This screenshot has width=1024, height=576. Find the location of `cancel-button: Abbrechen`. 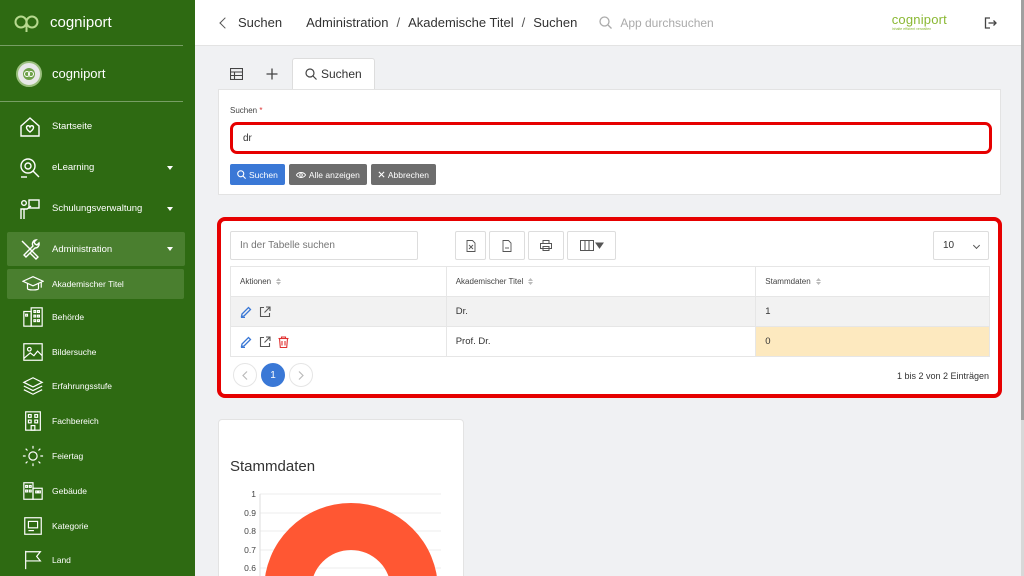

cancel-button: Abbrechen is located at coordinates (403, 174).